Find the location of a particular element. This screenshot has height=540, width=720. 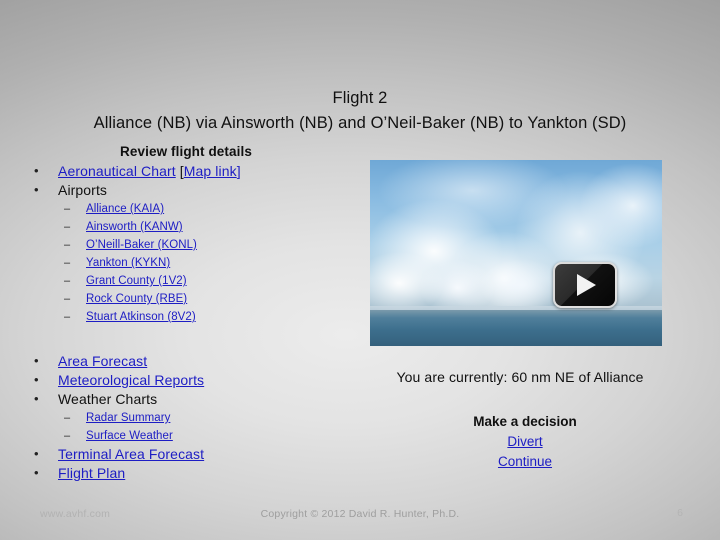

weather-charts-sublist: – Radar Summary – Surface Weather is located at coordinates (203, 427).